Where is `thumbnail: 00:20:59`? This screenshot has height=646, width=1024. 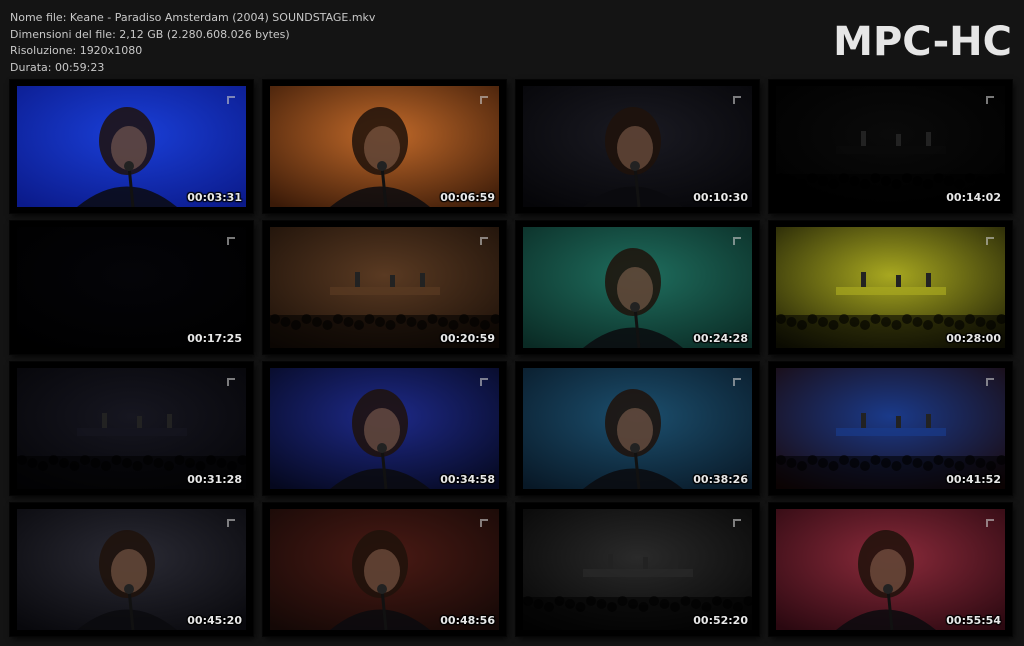
thumbnail: 00:20:59 is located at coordinates (384, 287).